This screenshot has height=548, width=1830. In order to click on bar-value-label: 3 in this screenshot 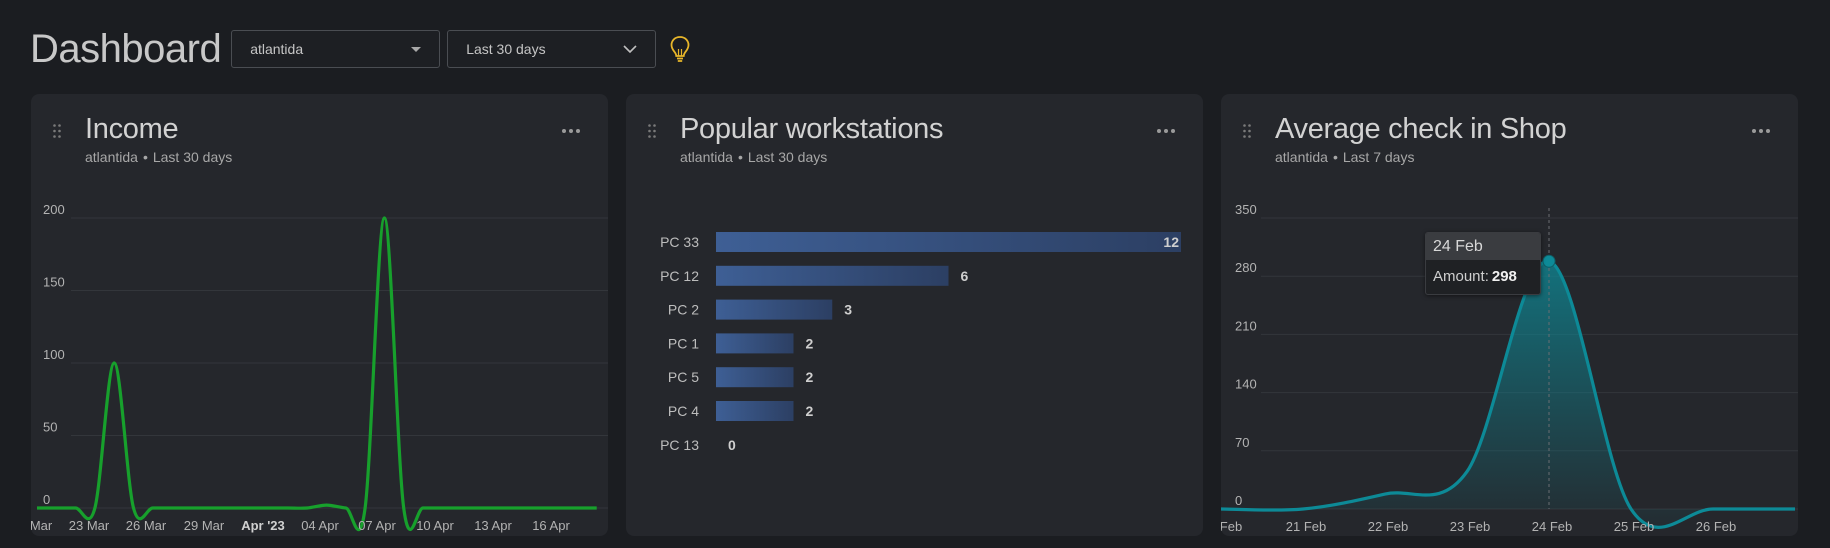, I will do `click(848, 310)`.